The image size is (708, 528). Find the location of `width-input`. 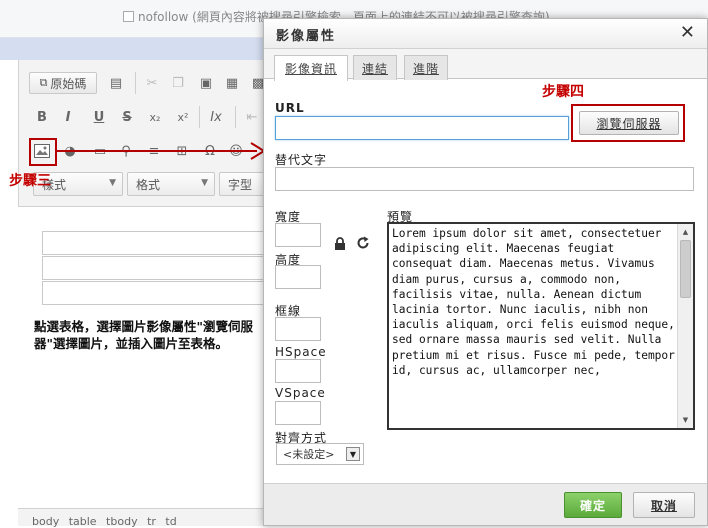

width-input is located at coordinates (298, 235).